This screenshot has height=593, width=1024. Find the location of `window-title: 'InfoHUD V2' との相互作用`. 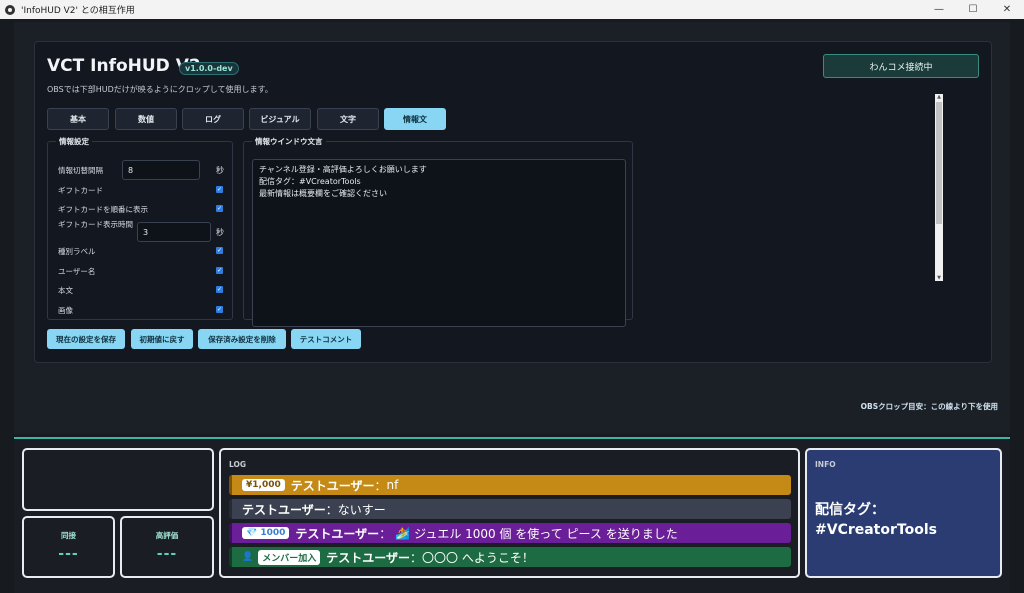

window-title: 'InfoHUD V2' との相互作用 is located at coordinates (78, 11).